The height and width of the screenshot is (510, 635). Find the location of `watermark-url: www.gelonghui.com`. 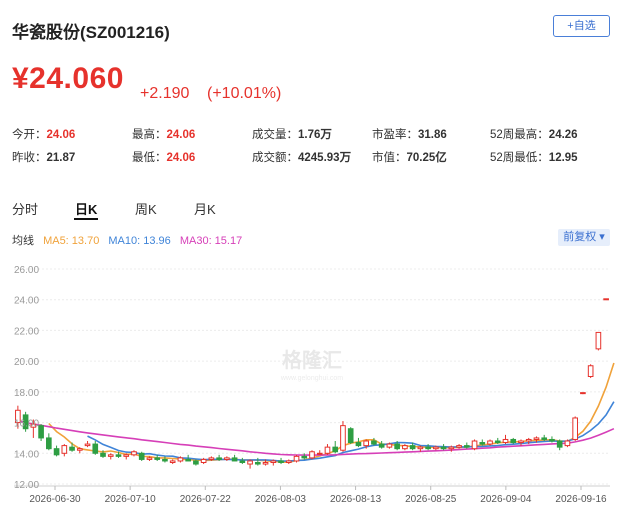

watermark-url: www.gelonghui.com is located at coordinates (311, 378).